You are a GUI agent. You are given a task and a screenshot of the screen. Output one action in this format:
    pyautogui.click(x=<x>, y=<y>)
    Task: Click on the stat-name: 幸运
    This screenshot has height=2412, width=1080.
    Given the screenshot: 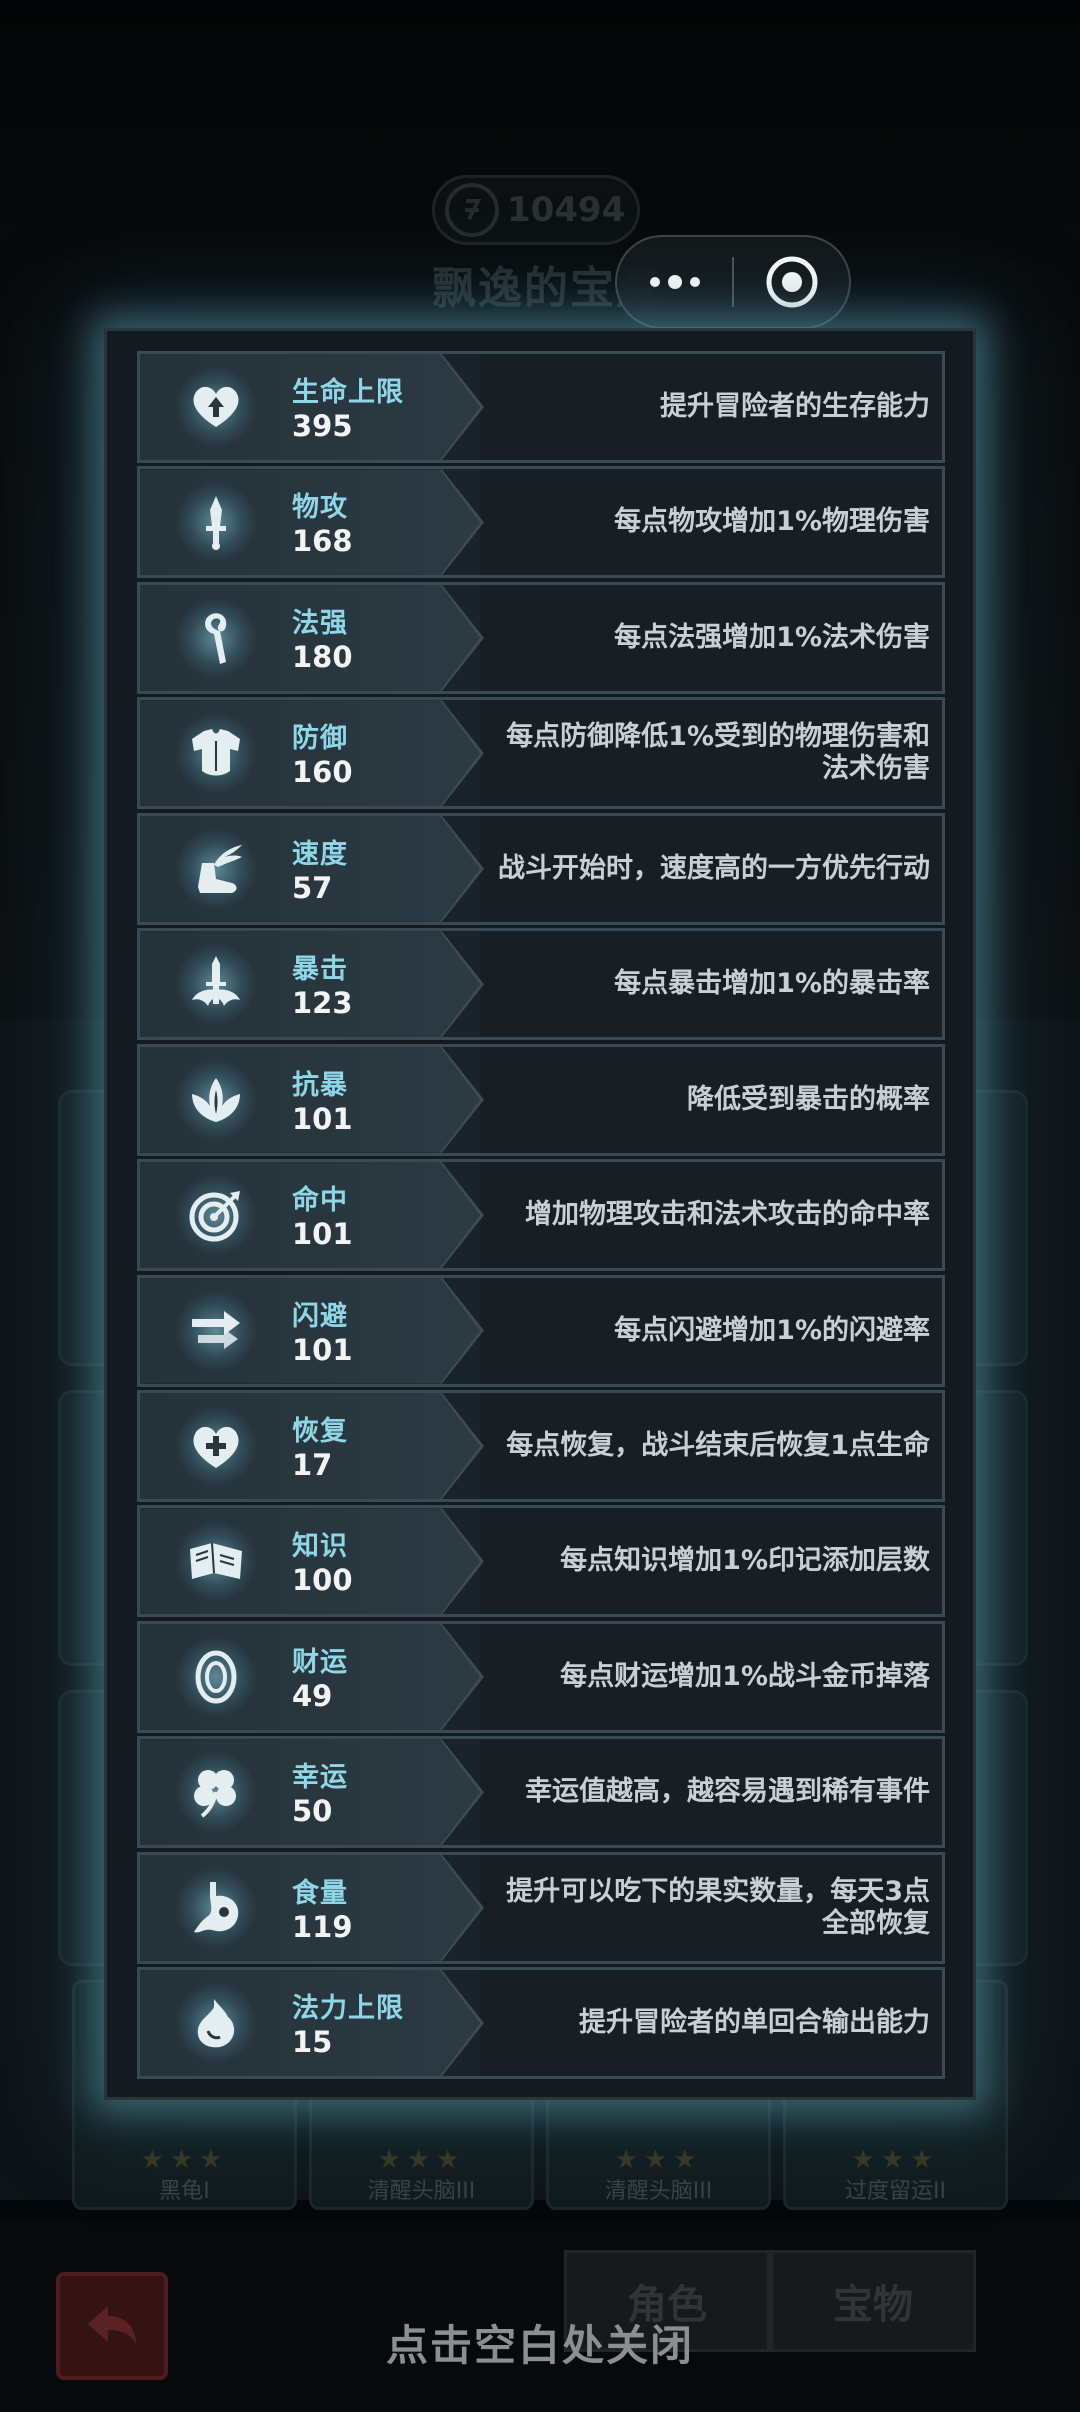 What is the action you would take?
    pyautogui.click(x=320, y=1778)
    